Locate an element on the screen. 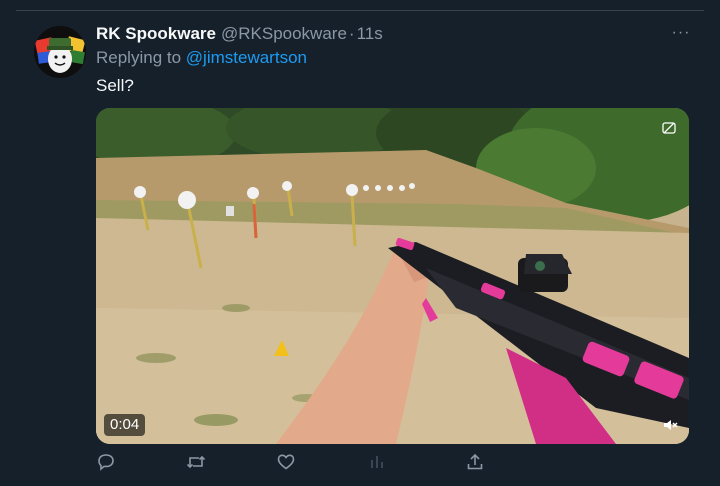  display-name: RK Spookware is located at coordinates (156, 34).